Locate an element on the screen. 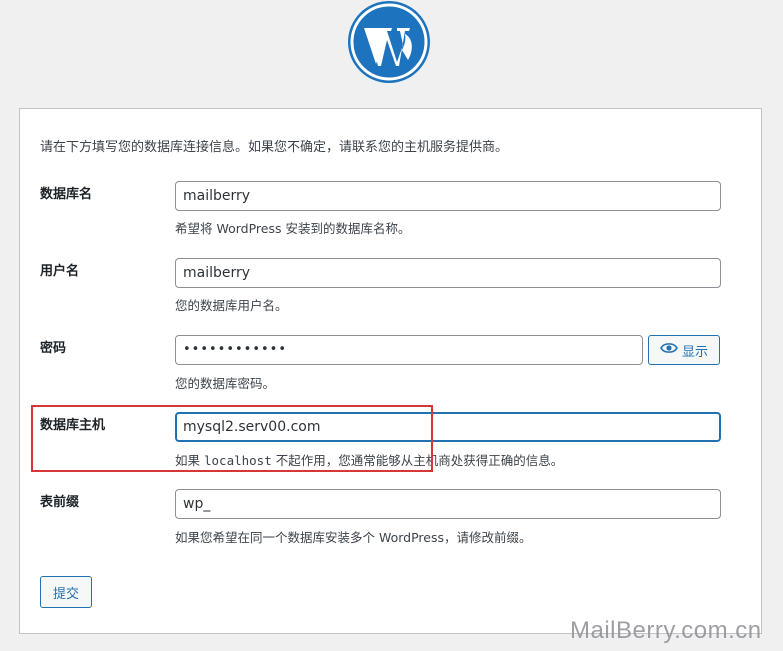 This screenshot has height=651, width=783. dbhost-help-code: localhost is located at coordinates (238, 460).